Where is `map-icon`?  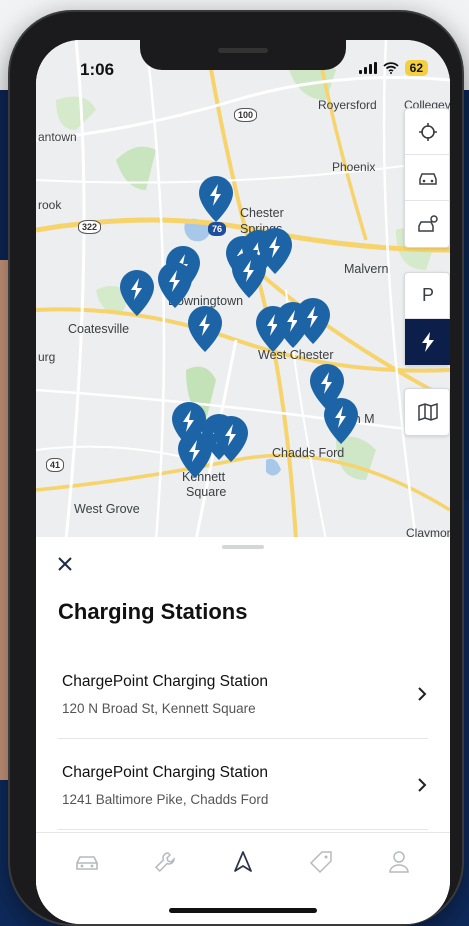 map-icon is located at coordinates (427, 412).